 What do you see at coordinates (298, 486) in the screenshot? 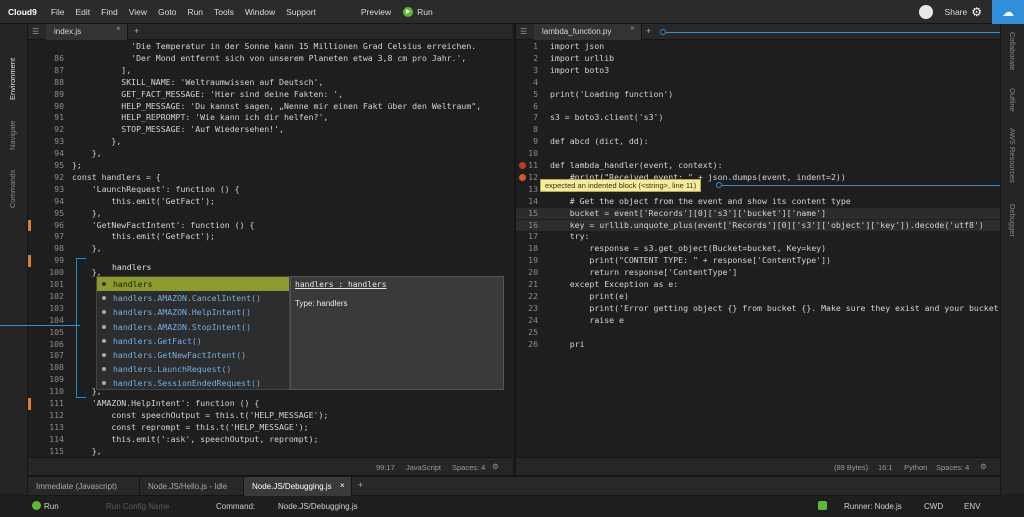
I see `tab-debugging-js: Node.JS/Debugging.js ×` at bounding box center [298, 486].